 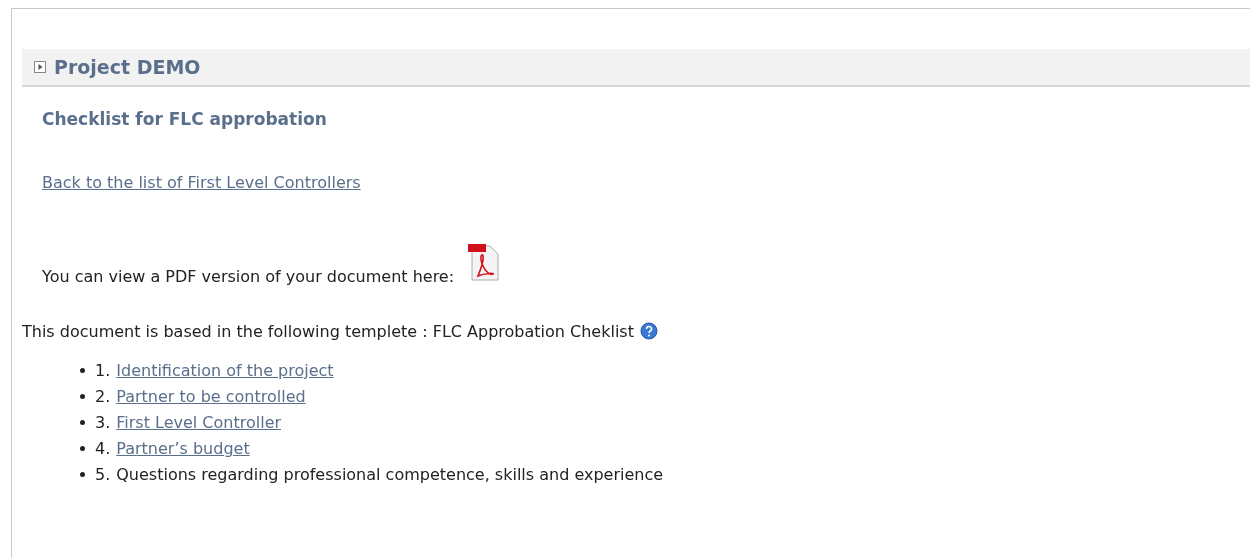 What do you see at coordinates (103, 396) in the screenshot?
I see `item-number: 2.` at bounding box center [103, 396].